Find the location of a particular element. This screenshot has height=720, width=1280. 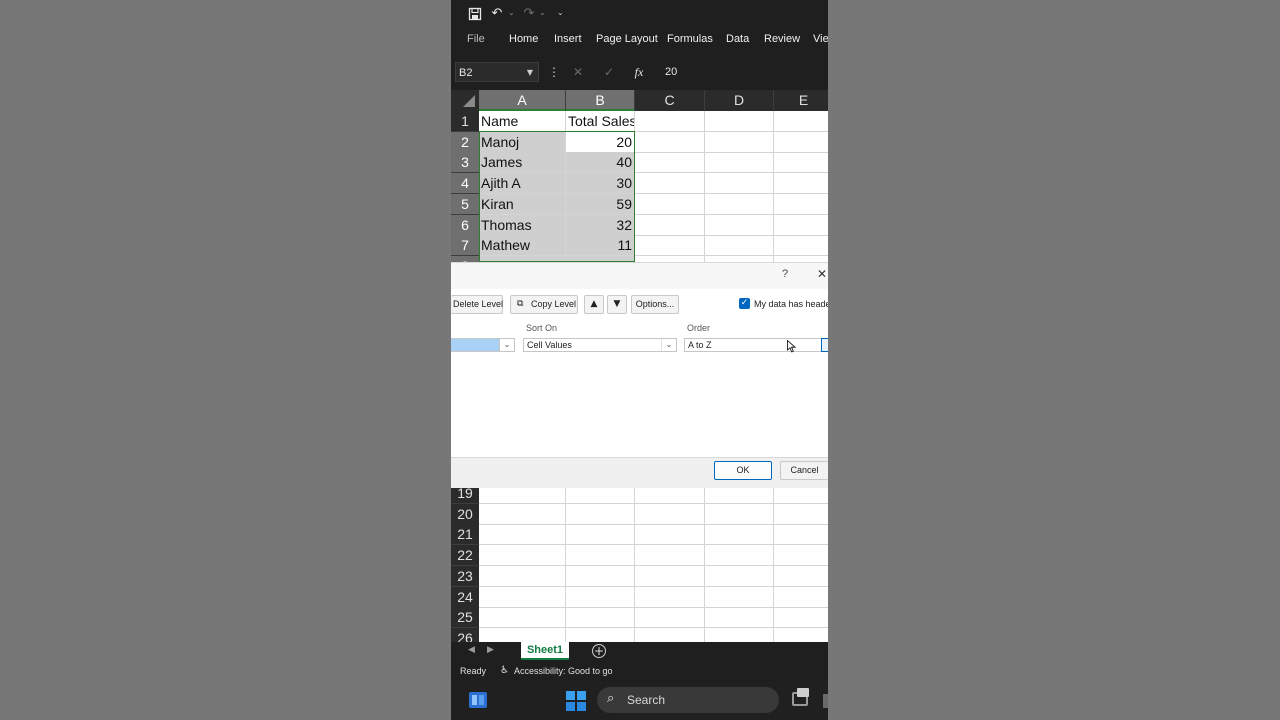

cell-name: Kiran is located at coordinates (522, 204).